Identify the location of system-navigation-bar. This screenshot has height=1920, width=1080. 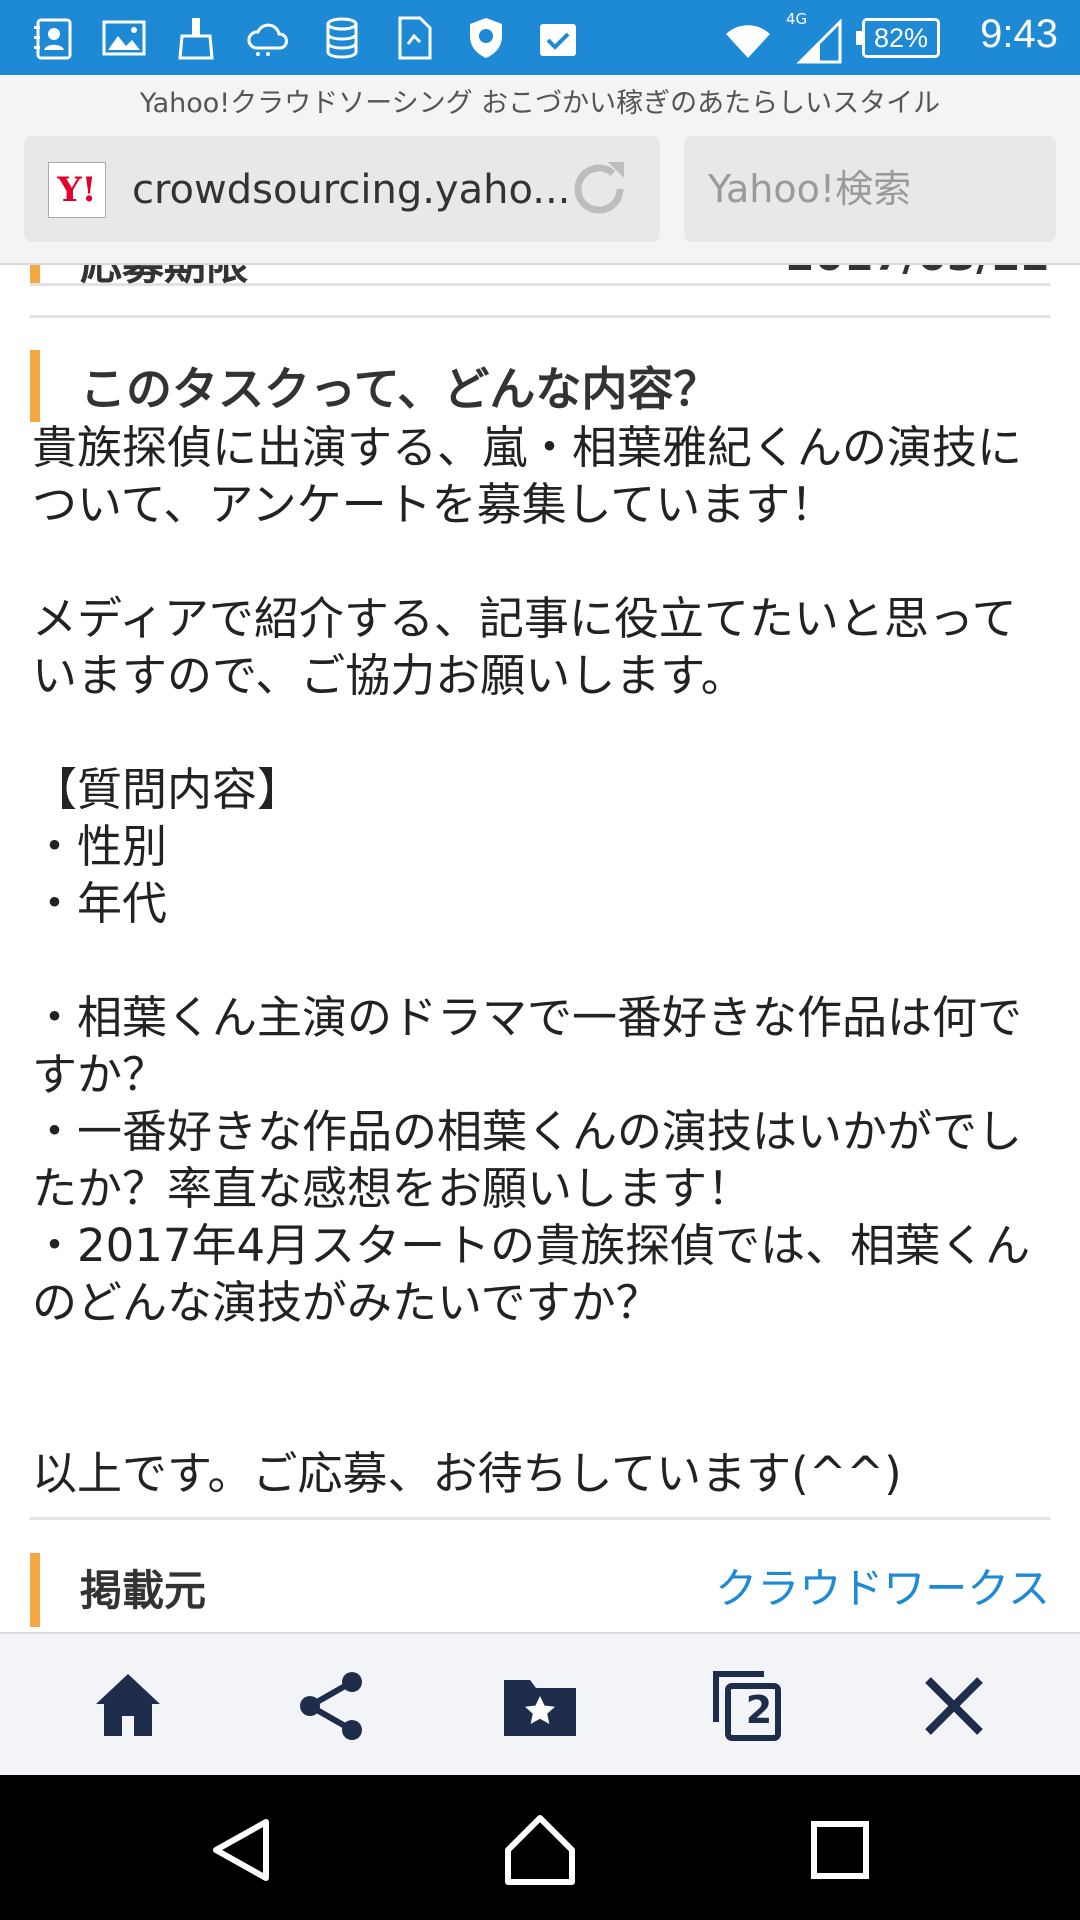
(540, 1847).